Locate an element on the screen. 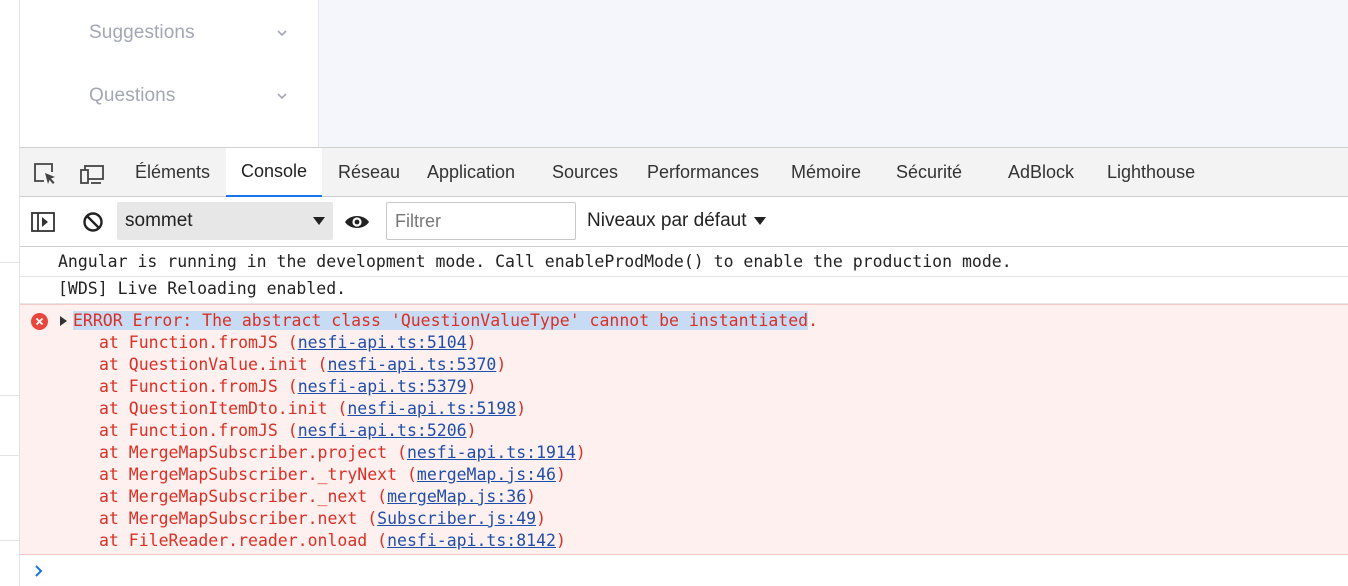 The width and height of the screenshot is (1348, 586). filter-input is located at coordinates (481, 221).